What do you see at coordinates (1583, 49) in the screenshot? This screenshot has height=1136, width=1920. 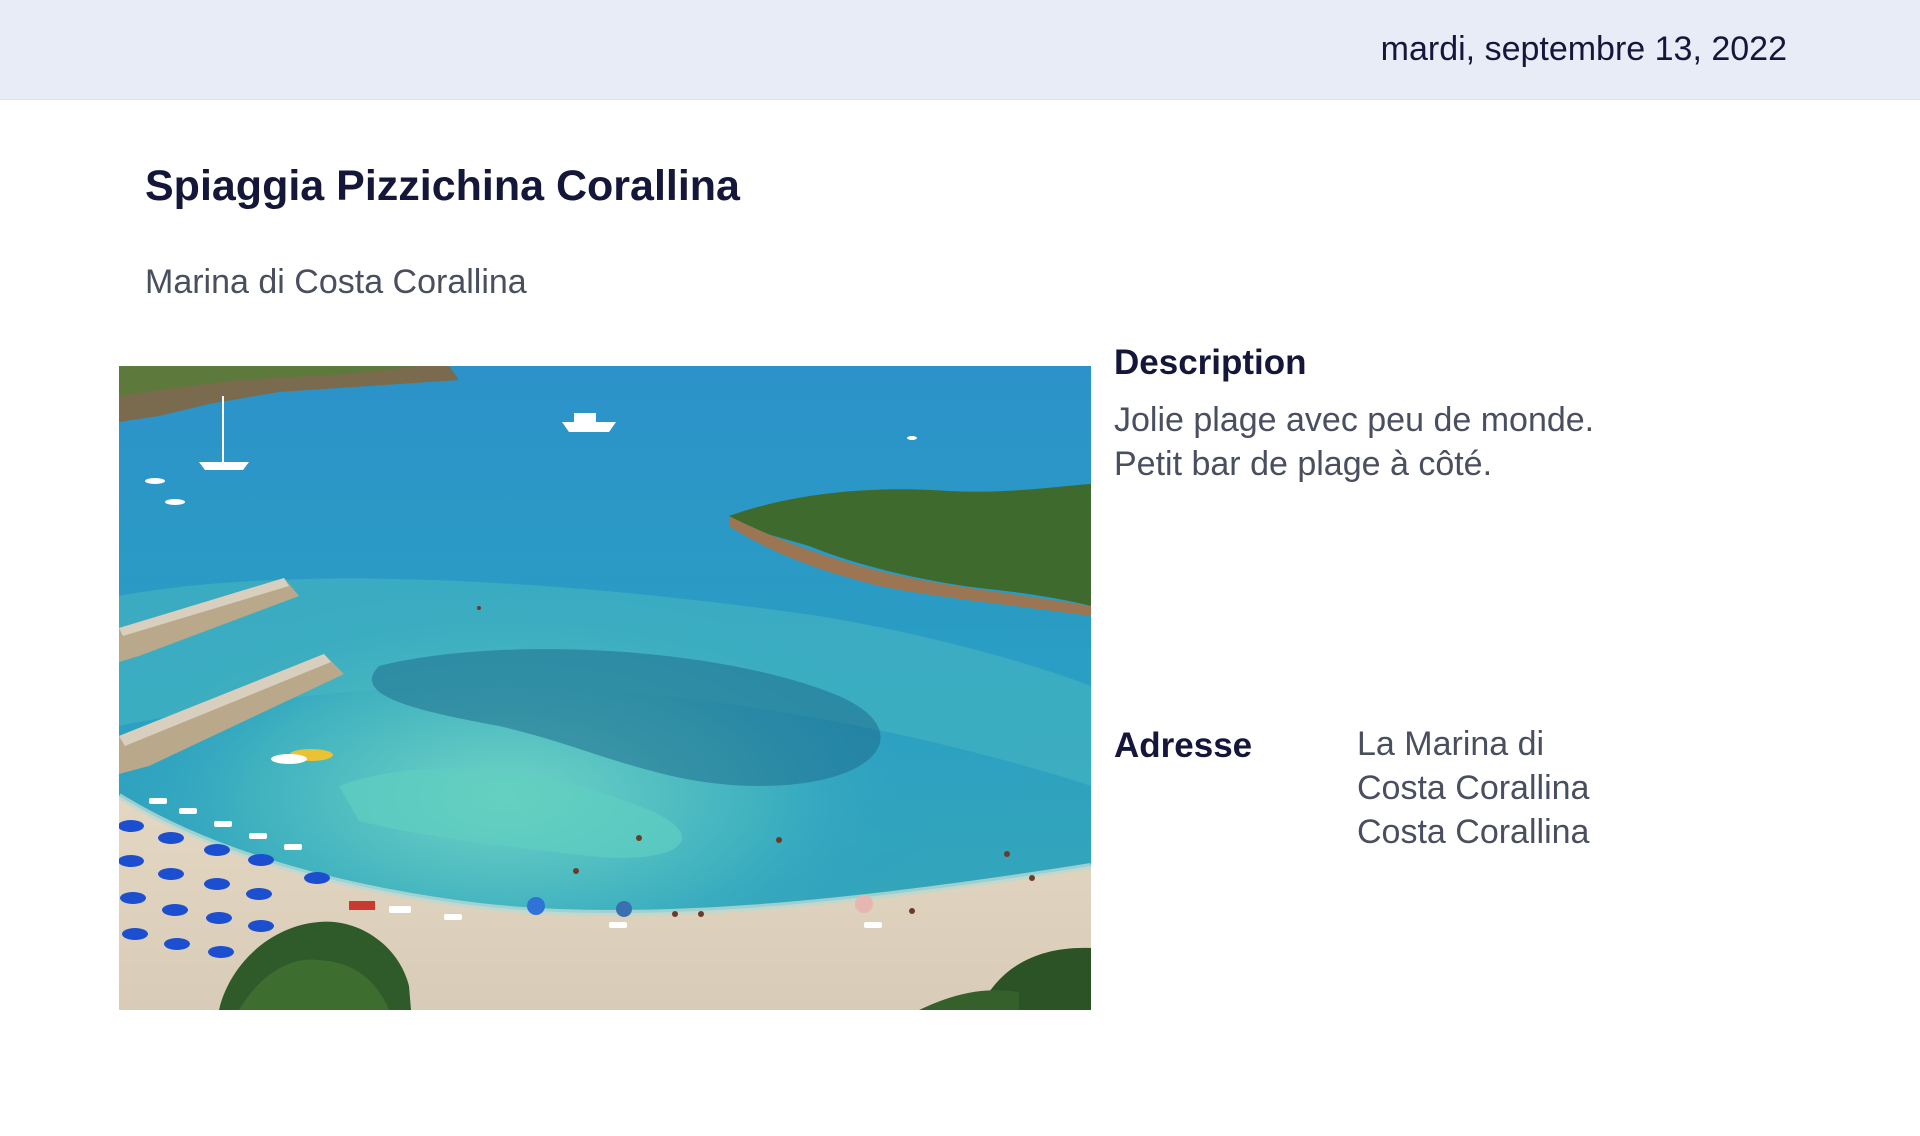 I see `header-date: mardi, septembre 13, 2022` at bounding box center [1583, 49].